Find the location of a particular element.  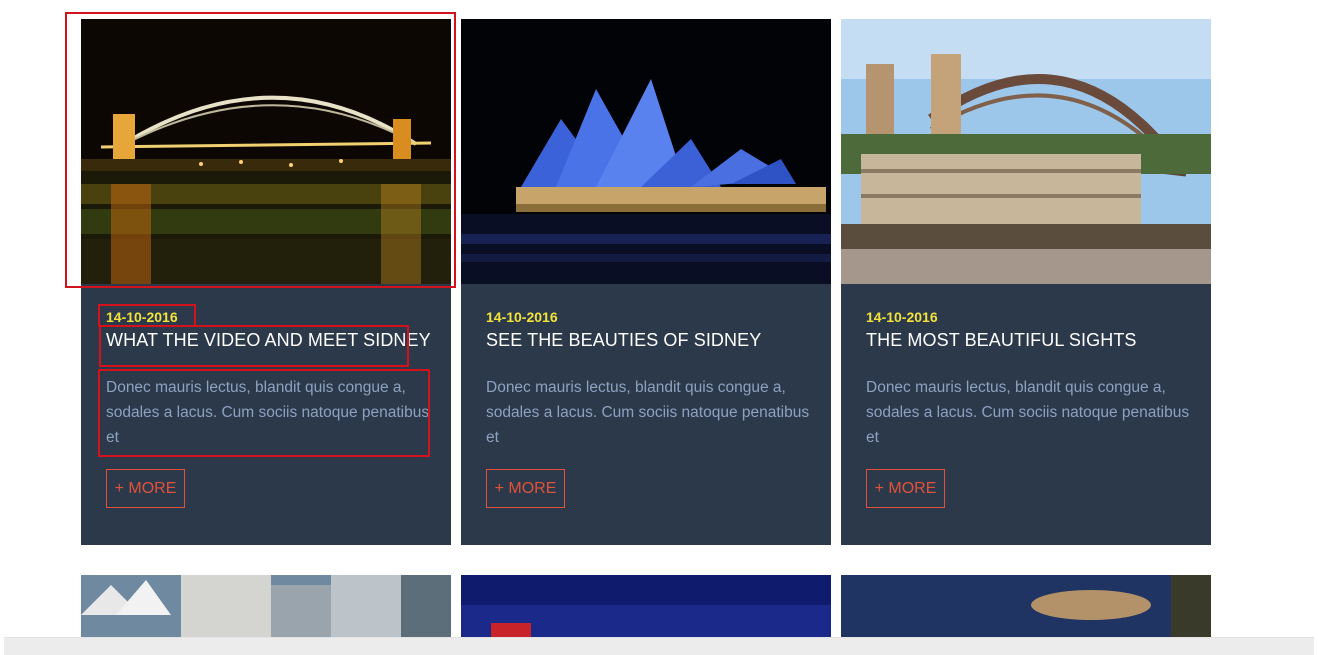

city-opera-image is located at coordinates (266, 610).